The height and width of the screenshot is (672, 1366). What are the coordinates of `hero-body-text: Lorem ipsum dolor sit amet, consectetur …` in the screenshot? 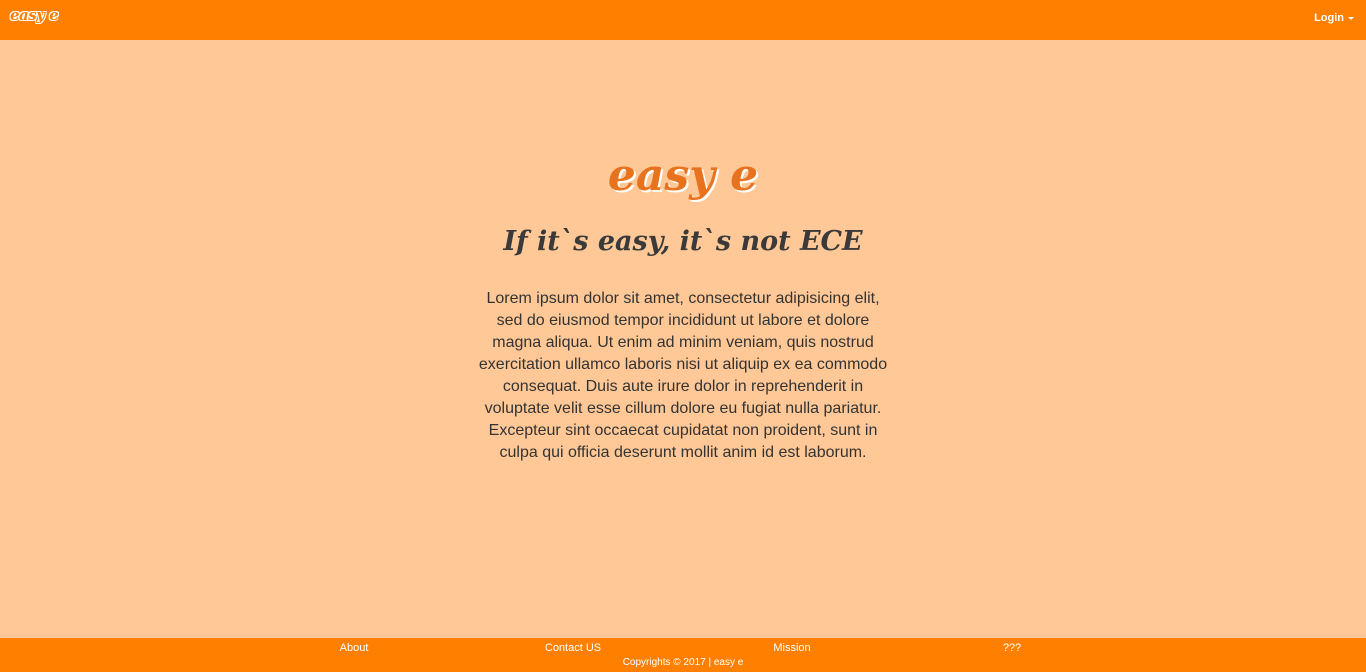 It's located at (683, 375).